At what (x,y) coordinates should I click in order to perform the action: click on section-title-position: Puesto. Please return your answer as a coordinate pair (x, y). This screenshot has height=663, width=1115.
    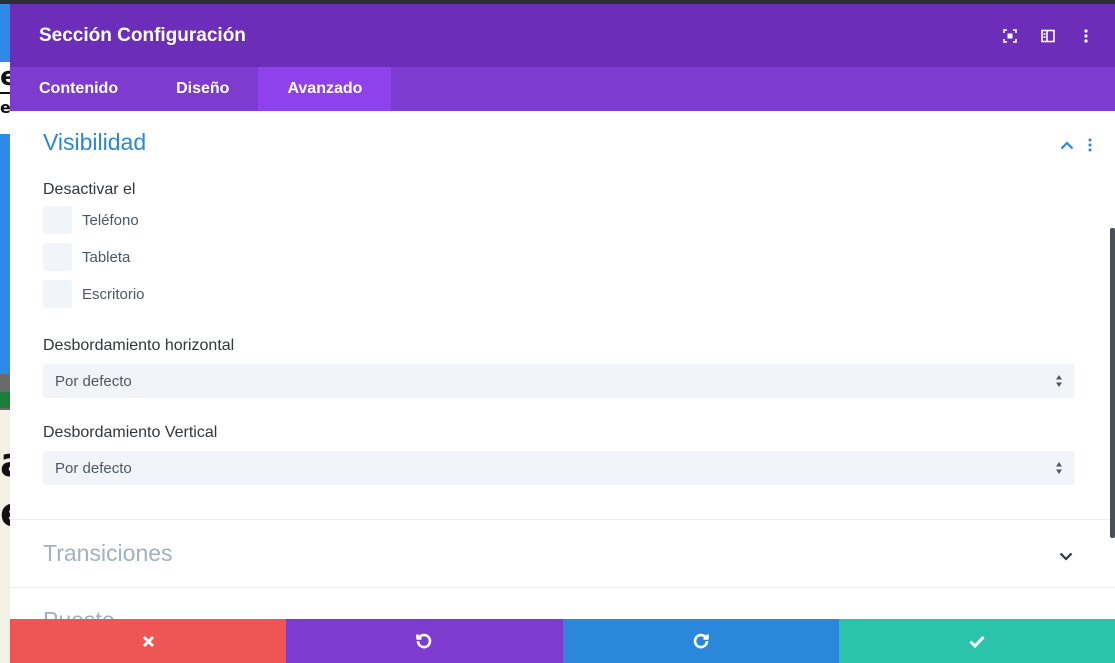
    Looking at the image, I should click on (79, 613).